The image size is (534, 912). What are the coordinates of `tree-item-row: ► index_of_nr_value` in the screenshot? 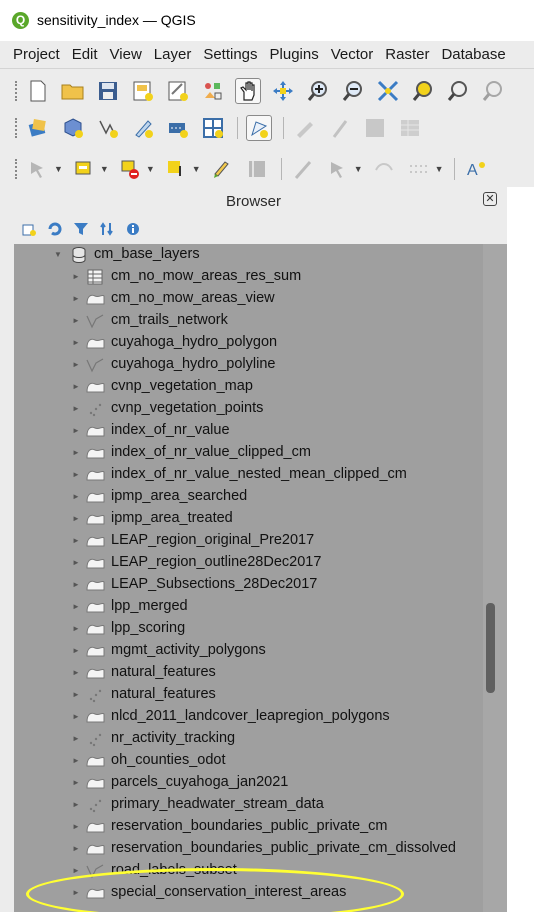 It's located at (248, 431).